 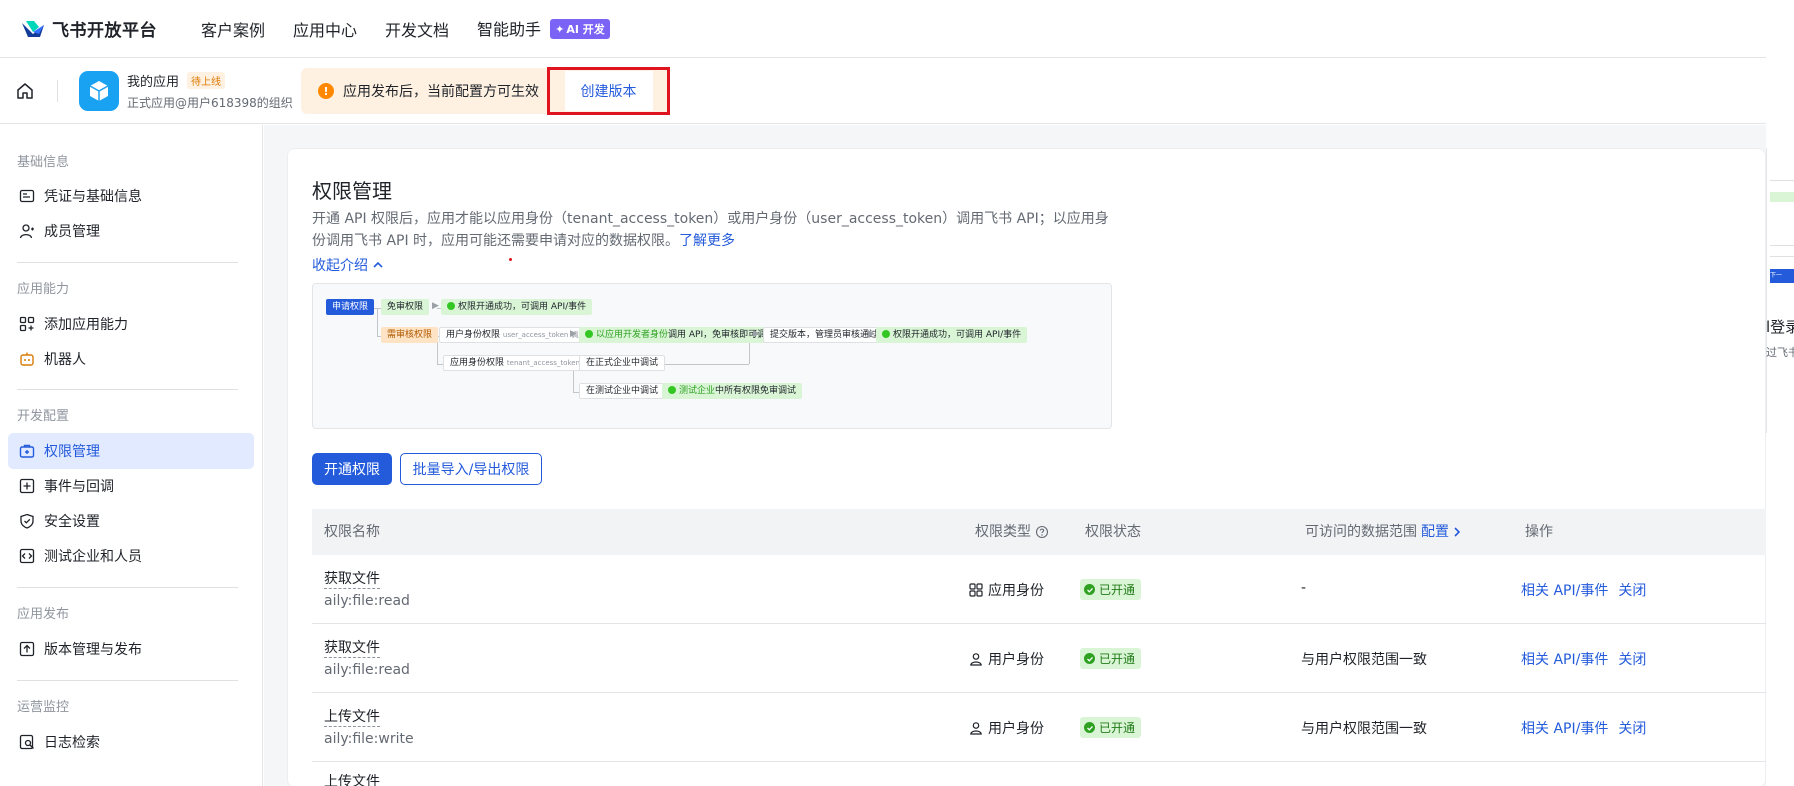 What do you see at coordinates (1003, 532) in the screenshot?
I see `col-permission-type-label: 权限类型` at bounding box center [1003, 532].